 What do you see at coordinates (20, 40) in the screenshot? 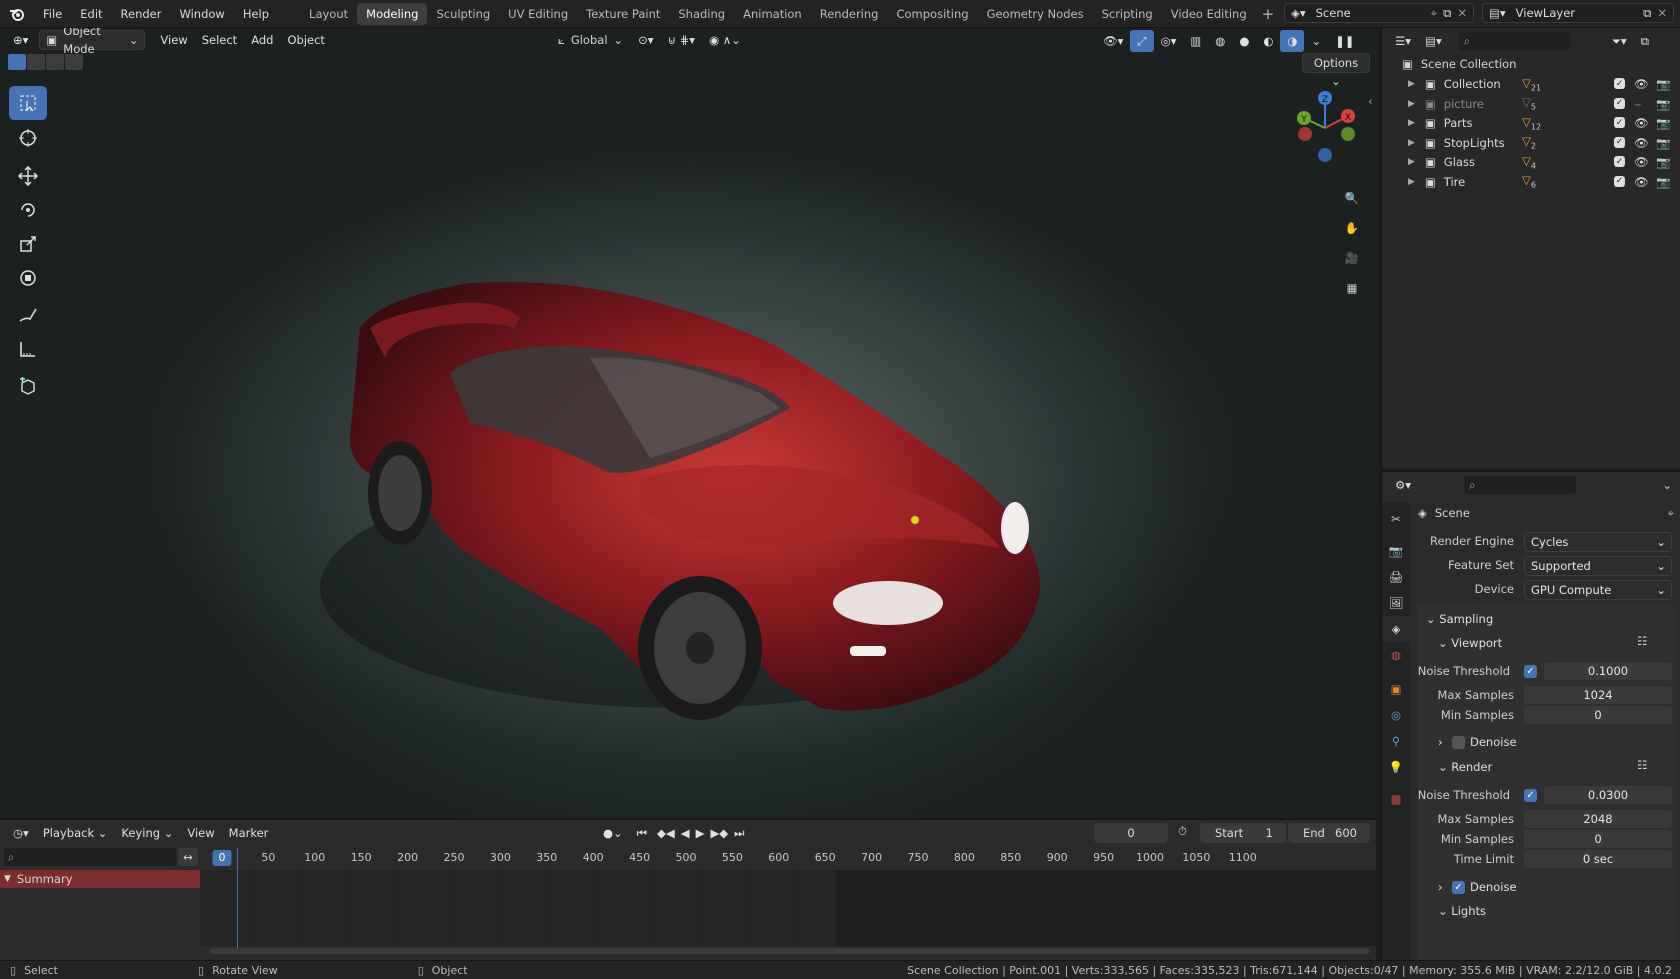
I see `editor-type-icon: ⊕▾` at bounding box center [20, 40].